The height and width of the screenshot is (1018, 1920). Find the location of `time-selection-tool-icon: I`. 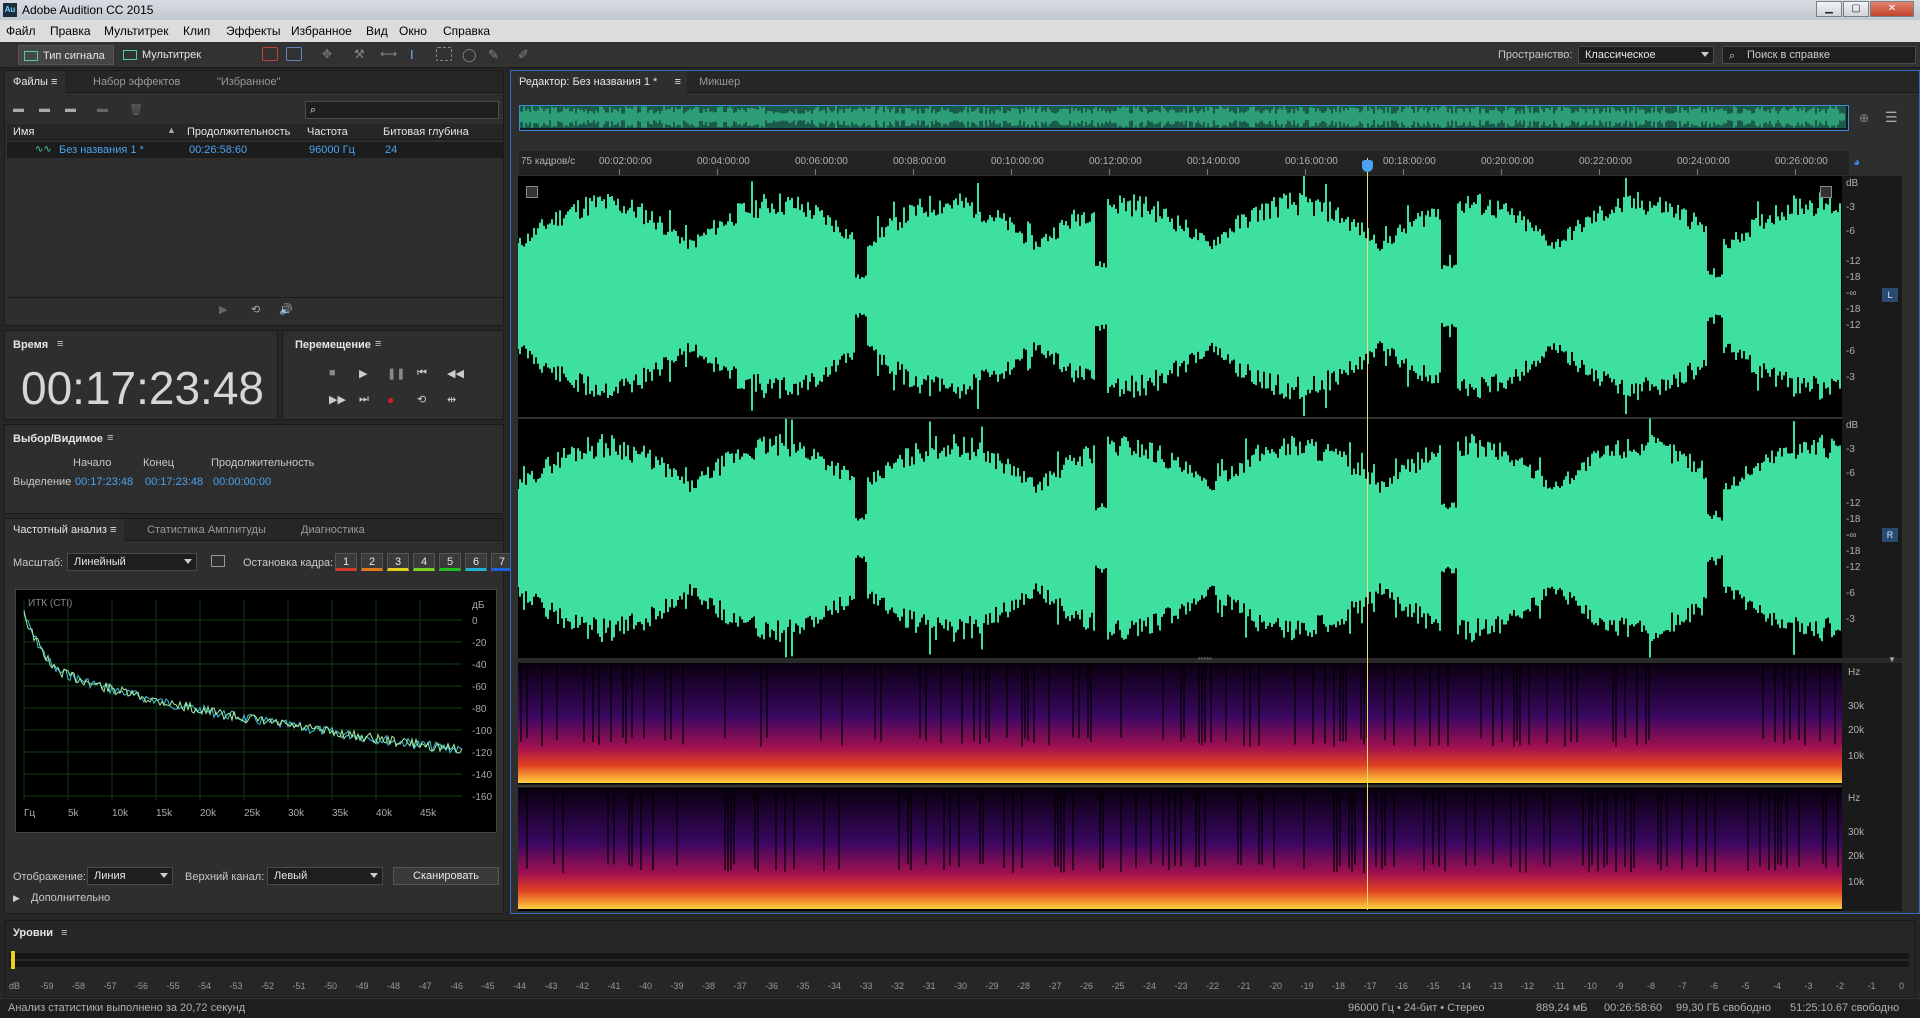

time-selection-tool-icon: I is located at coordinates (418, 54).